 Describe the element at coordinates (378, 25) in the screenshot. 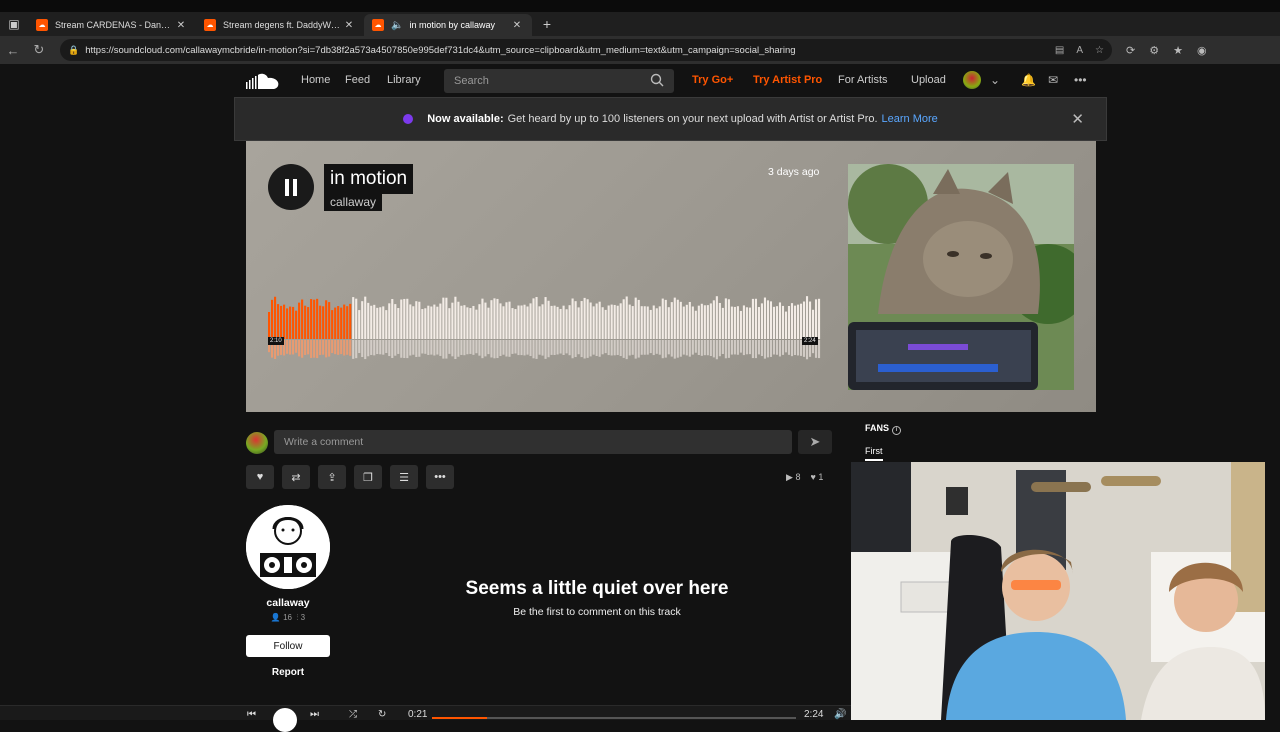

I see `soundcloud-favicon-icon: ☁` at that location.